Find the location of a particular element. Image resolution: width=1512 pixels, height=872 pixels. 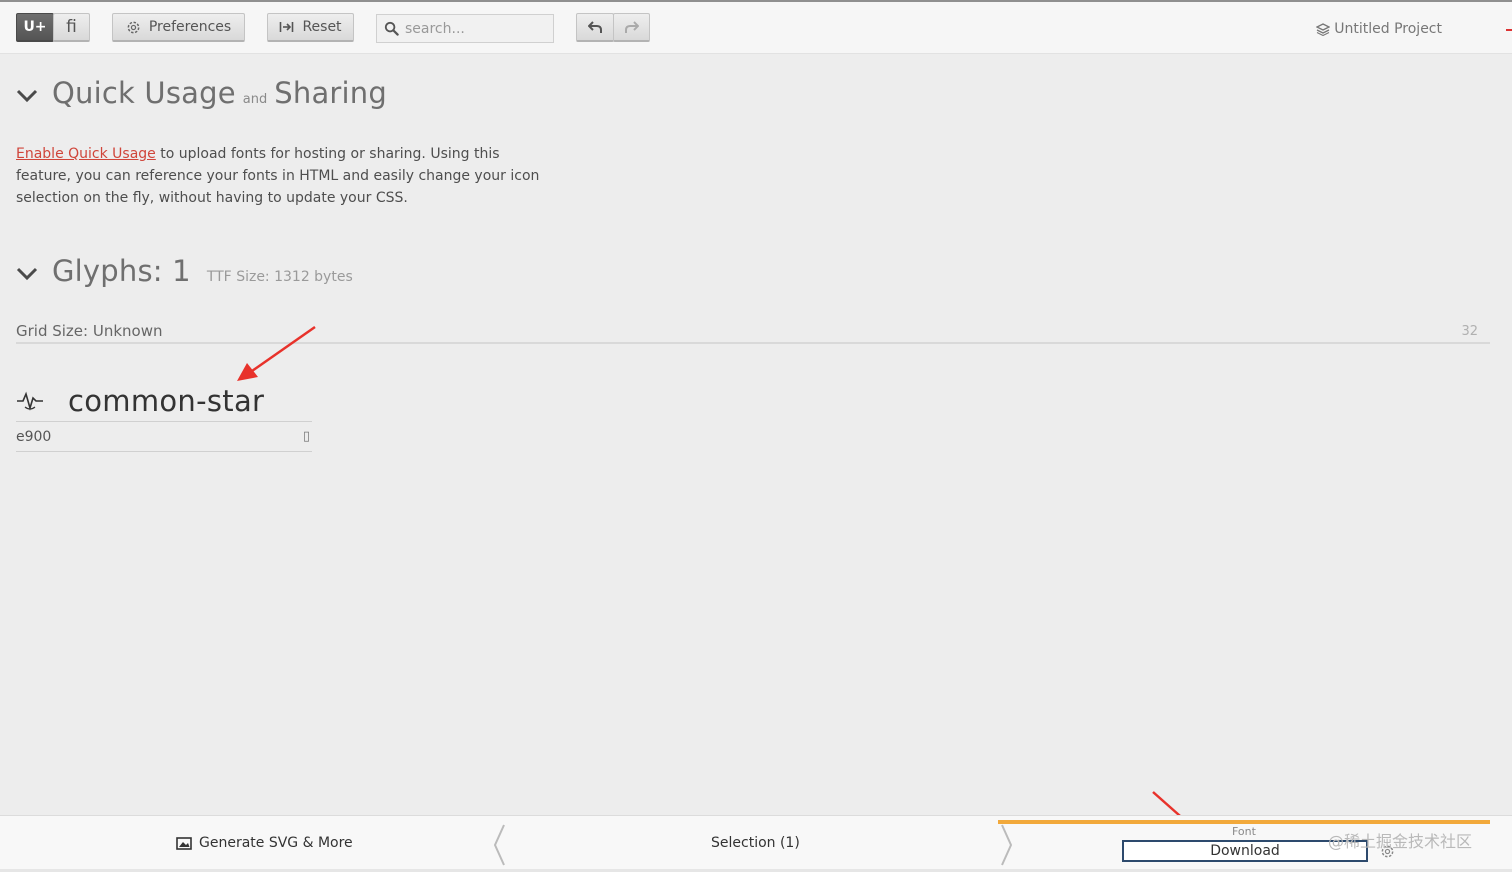

project-name: Untitled Project is located at coordinates (1379, 29).